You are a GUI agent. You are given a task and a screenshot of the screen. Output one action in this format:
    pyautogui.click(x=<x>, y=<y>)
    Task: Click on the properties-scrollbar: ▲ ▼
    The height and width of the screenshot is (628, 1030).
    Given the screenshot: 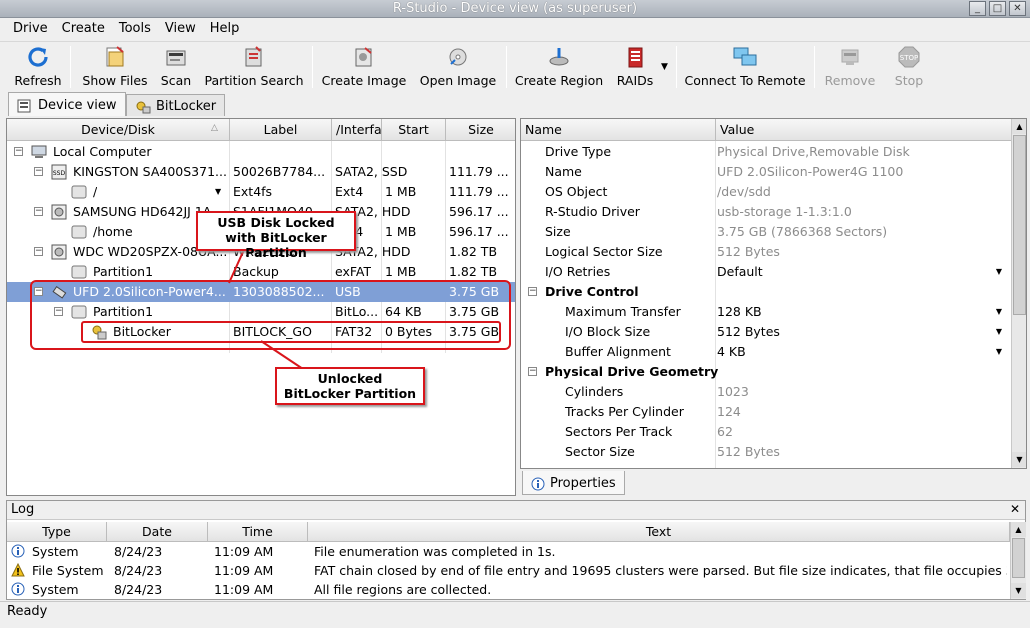 What is the action you would take?
    pyautogui.click(x=1018, y=293)
    